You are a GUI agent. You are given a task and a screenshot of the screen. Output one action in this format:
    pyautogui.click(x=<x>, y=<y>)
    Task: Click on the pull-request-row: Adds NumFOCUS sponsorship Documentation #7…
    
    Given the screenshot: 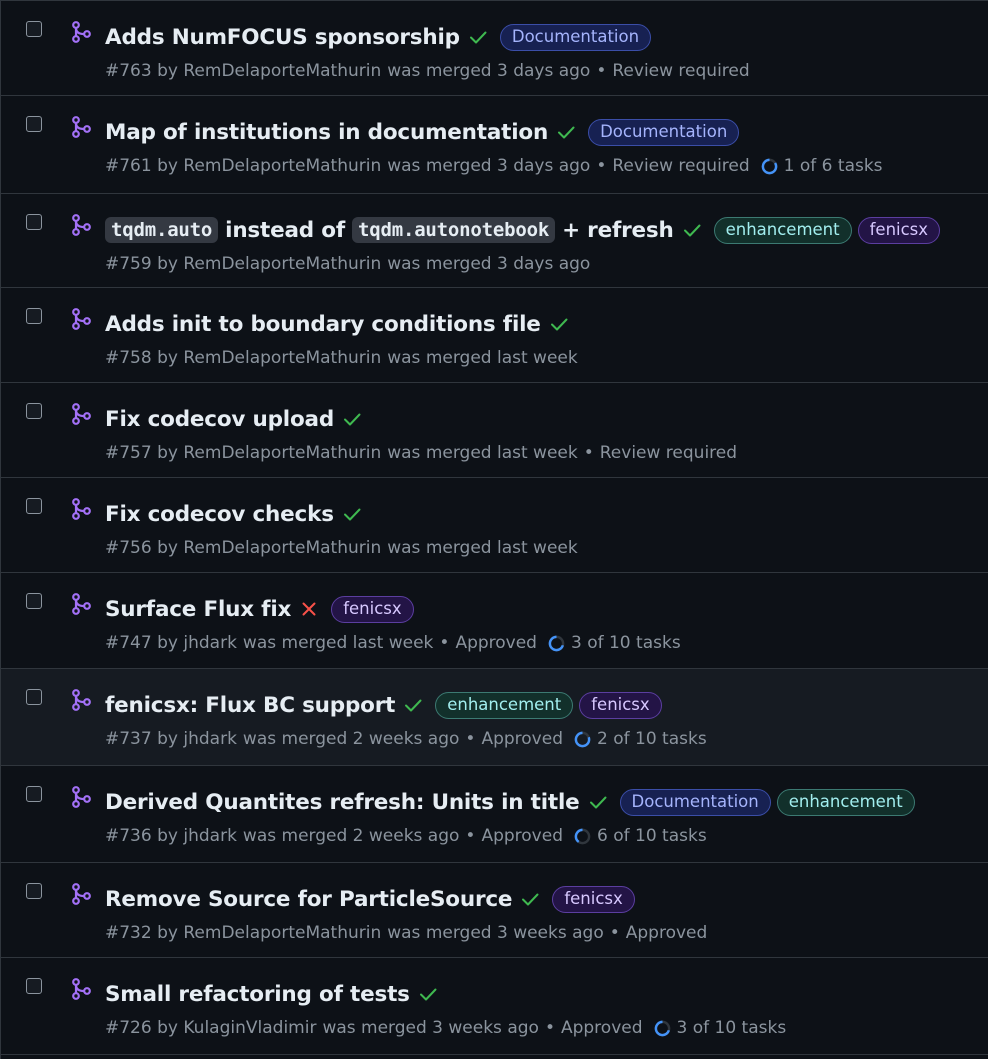 What is the action you would take?
    pyautogui.click(x=494, y=48)
    